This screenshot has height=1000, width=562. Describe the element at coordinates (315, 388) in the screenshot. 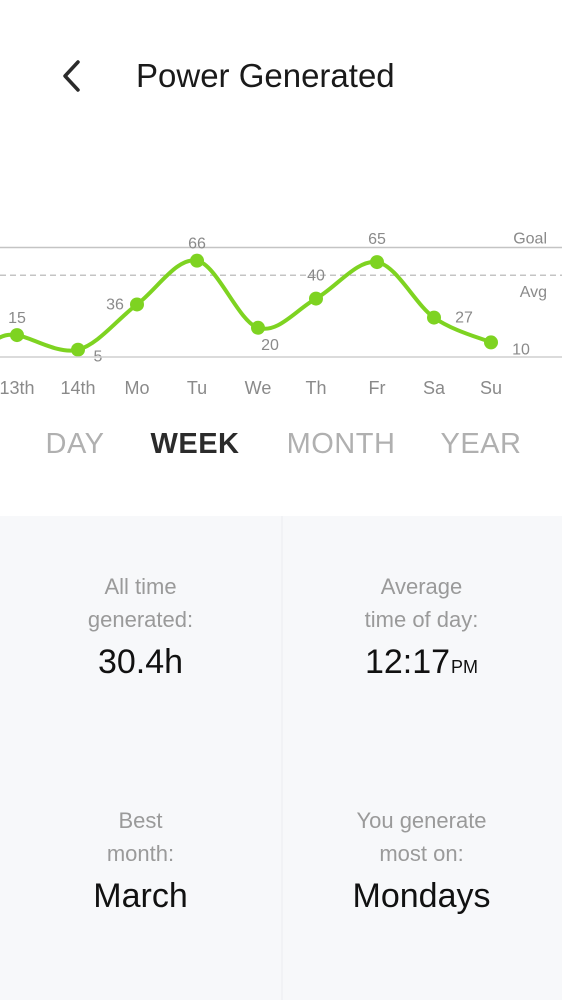

I see `x-tick-label: Th` at that location.